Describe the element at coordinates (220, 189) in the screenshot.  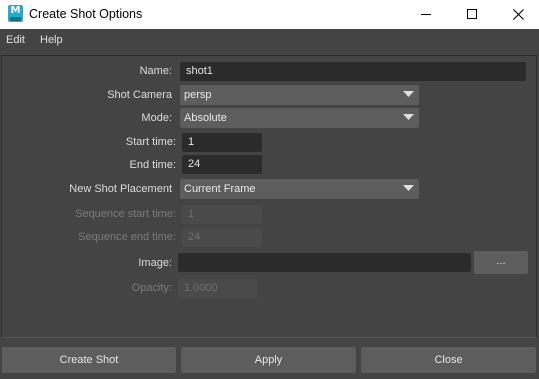
I see `new-shot-placement-value: Current Frame` at that location.